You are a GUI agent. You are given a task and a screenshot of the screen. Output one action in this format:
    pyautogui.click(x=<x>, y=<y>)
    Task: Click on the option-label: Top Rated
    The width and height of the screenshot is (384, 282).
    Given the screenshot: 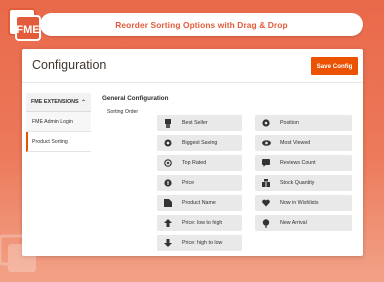 What is the action you would take?
    pyautogui.click(x=194, y=163)
    